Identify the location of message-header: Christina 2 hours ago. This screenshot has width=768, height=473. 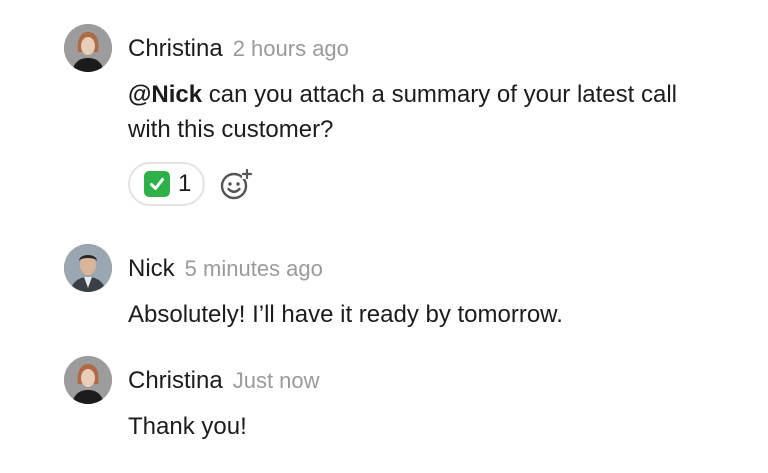
(238, 50).